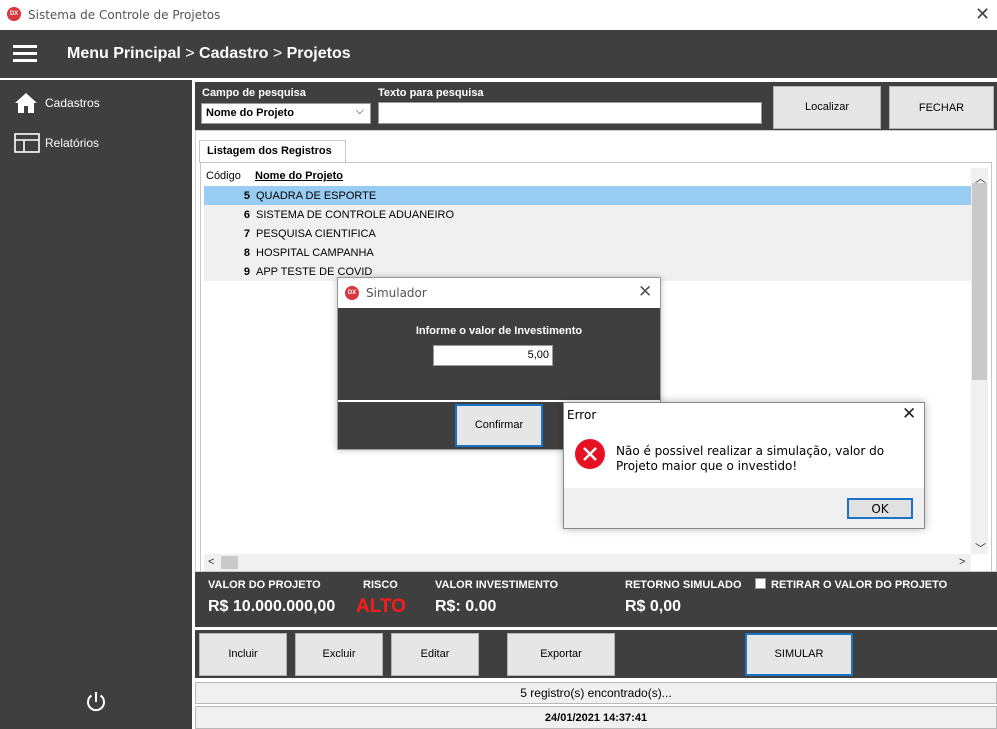  What do you see at coordinates (315, 253) in the screenshot?
I see `row-name: HOSPITAL CAMPANHA` at bounding box center [315, 253].